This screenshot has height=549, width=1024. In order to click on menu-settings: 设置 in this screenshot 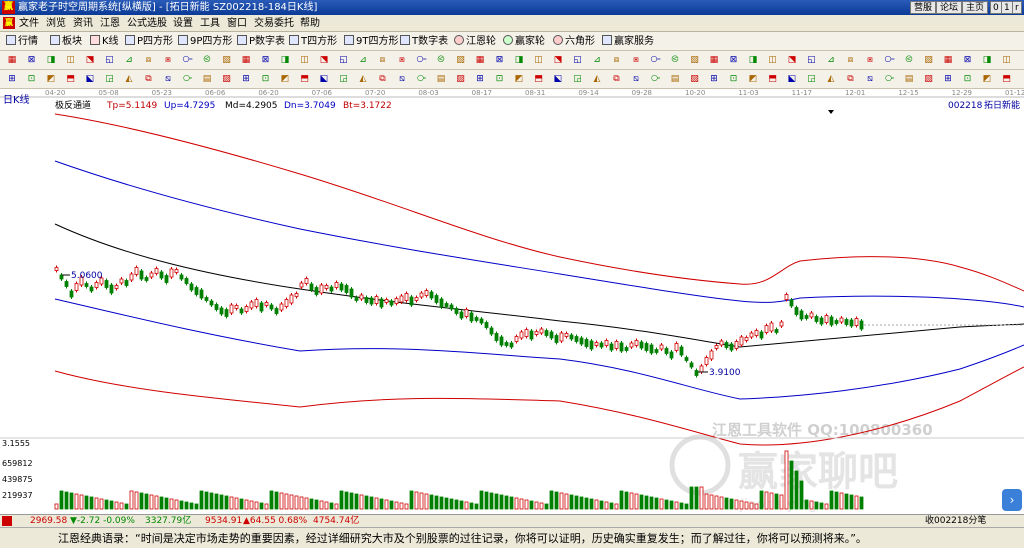, I will do `click(183, 23)`.